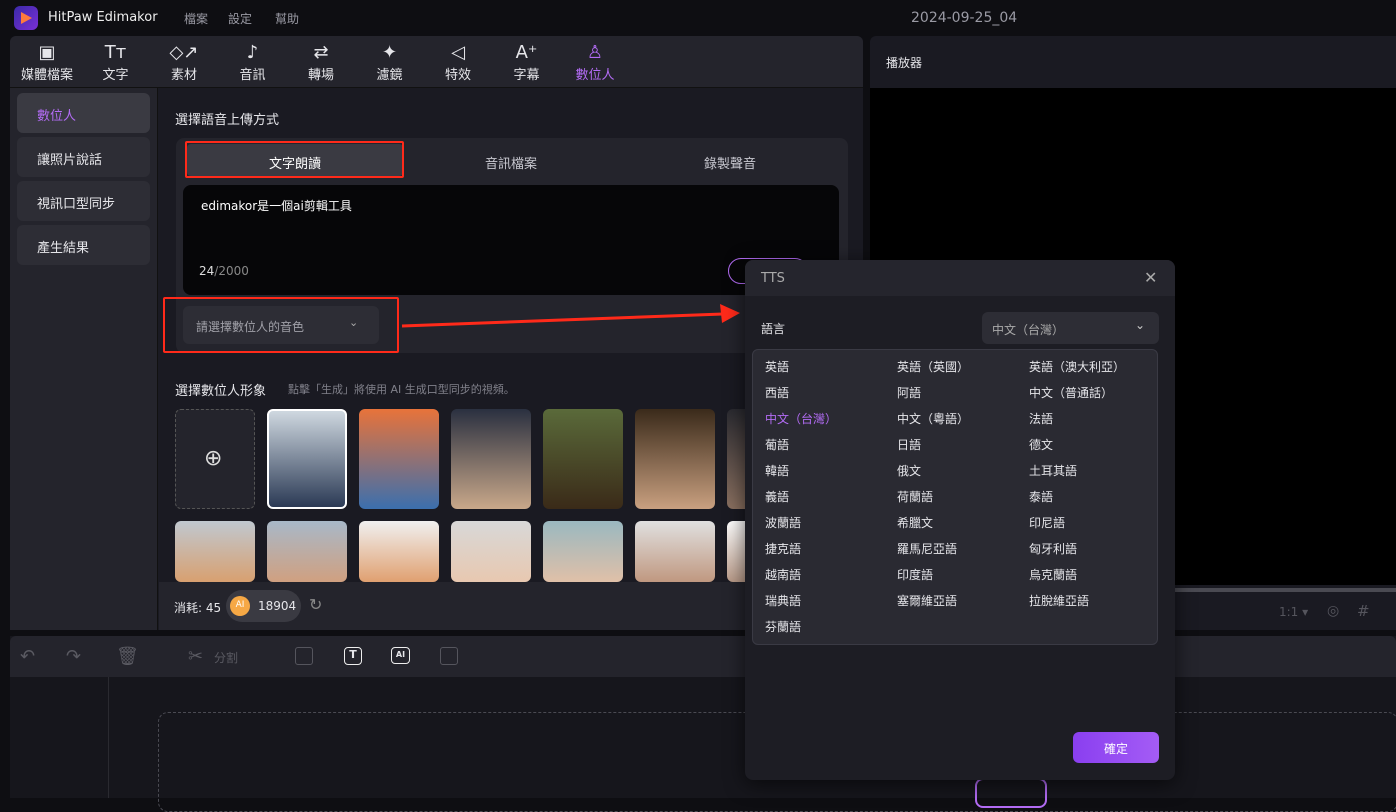 Image resolution: width=1396 pixels, height=812 pixels. What do you see at coordinates (777, 444) in the screenshot?
I see `language-option: 葡語` at bounding box center [777, 444].